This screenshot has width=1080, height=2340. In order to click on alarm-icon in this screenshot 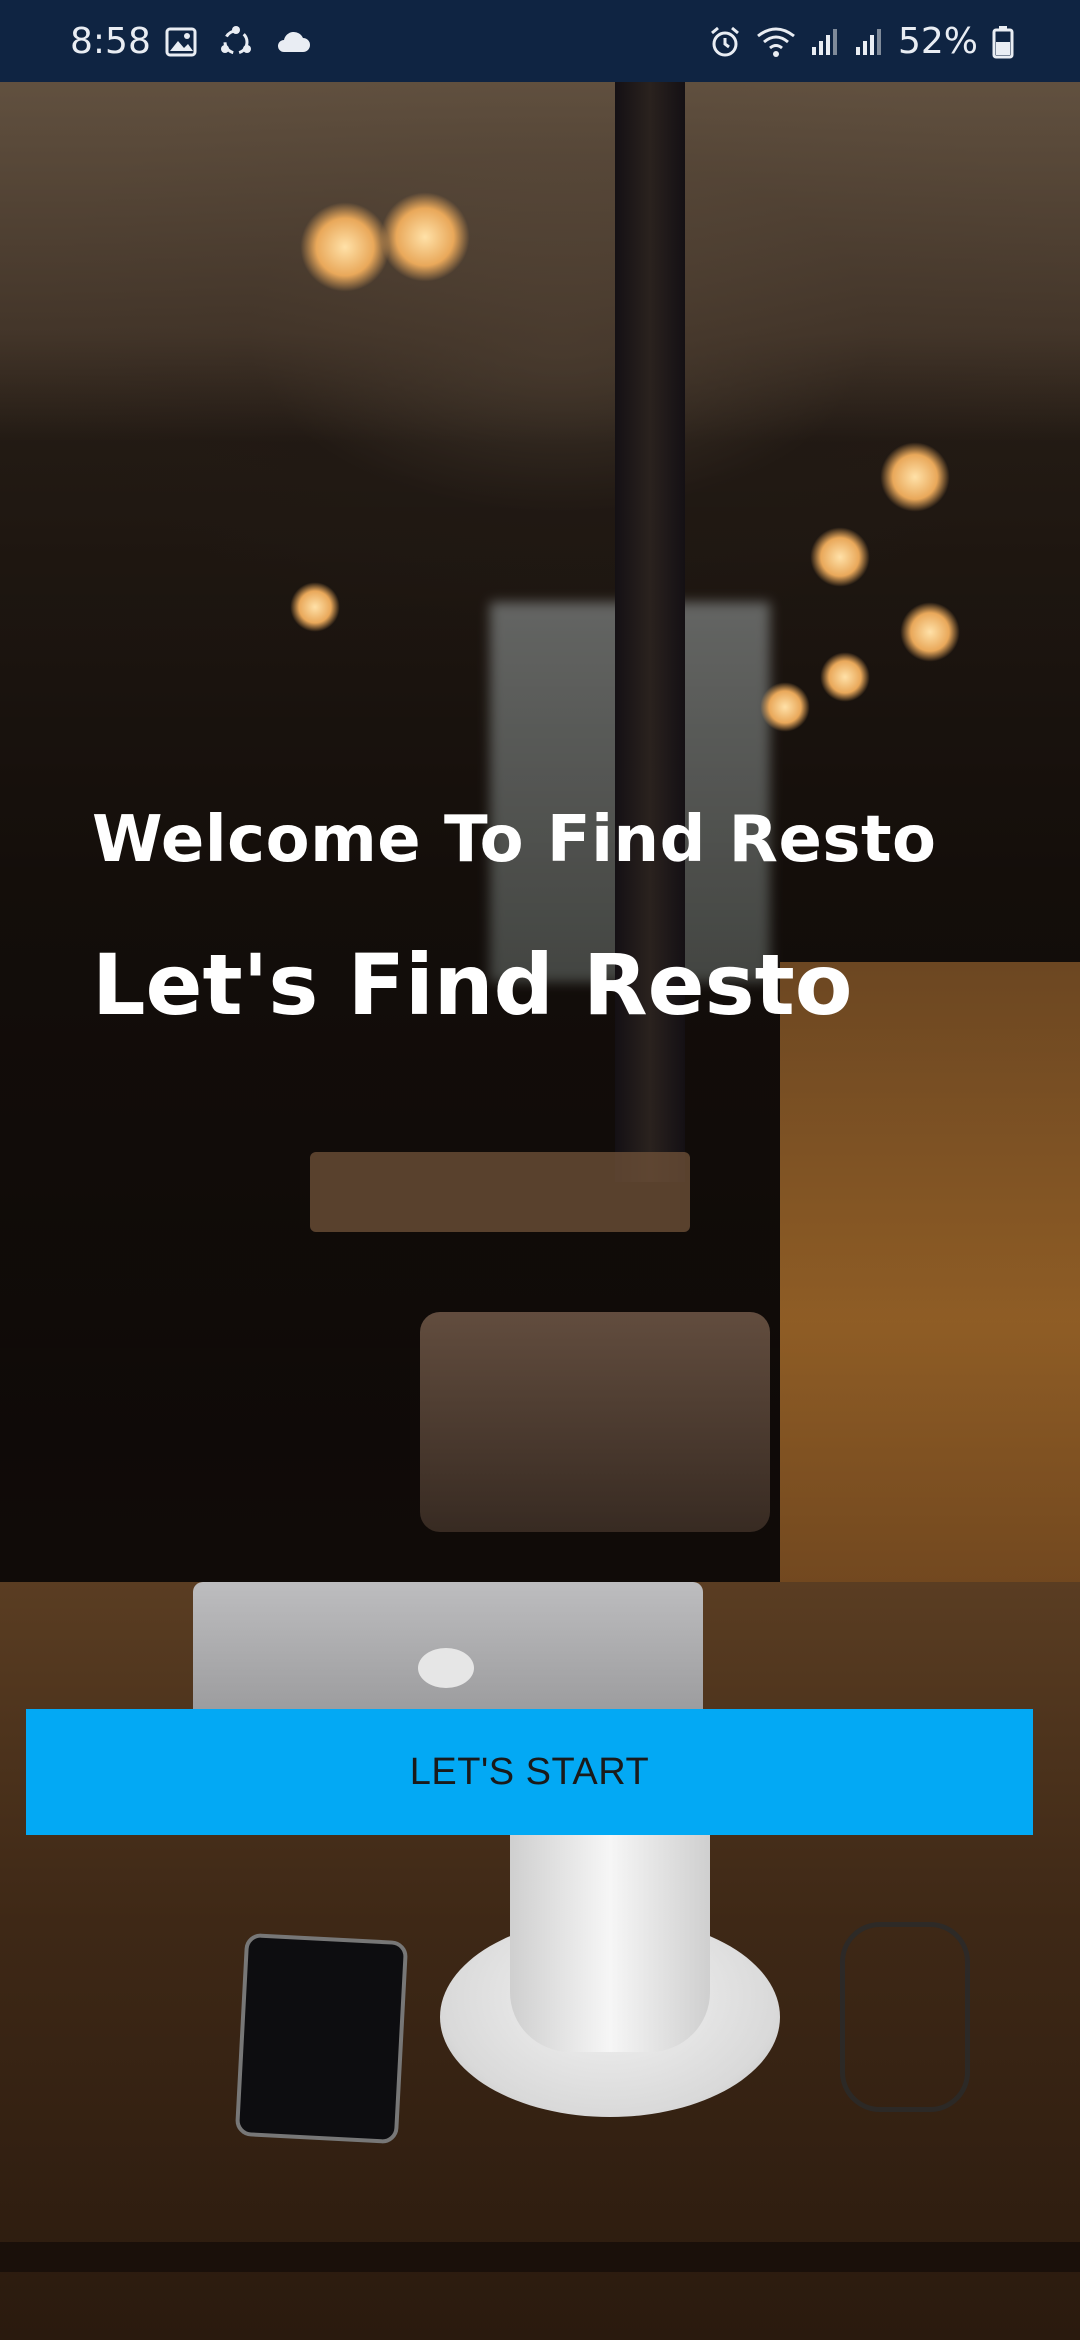, I will do `click(725, 42)`.